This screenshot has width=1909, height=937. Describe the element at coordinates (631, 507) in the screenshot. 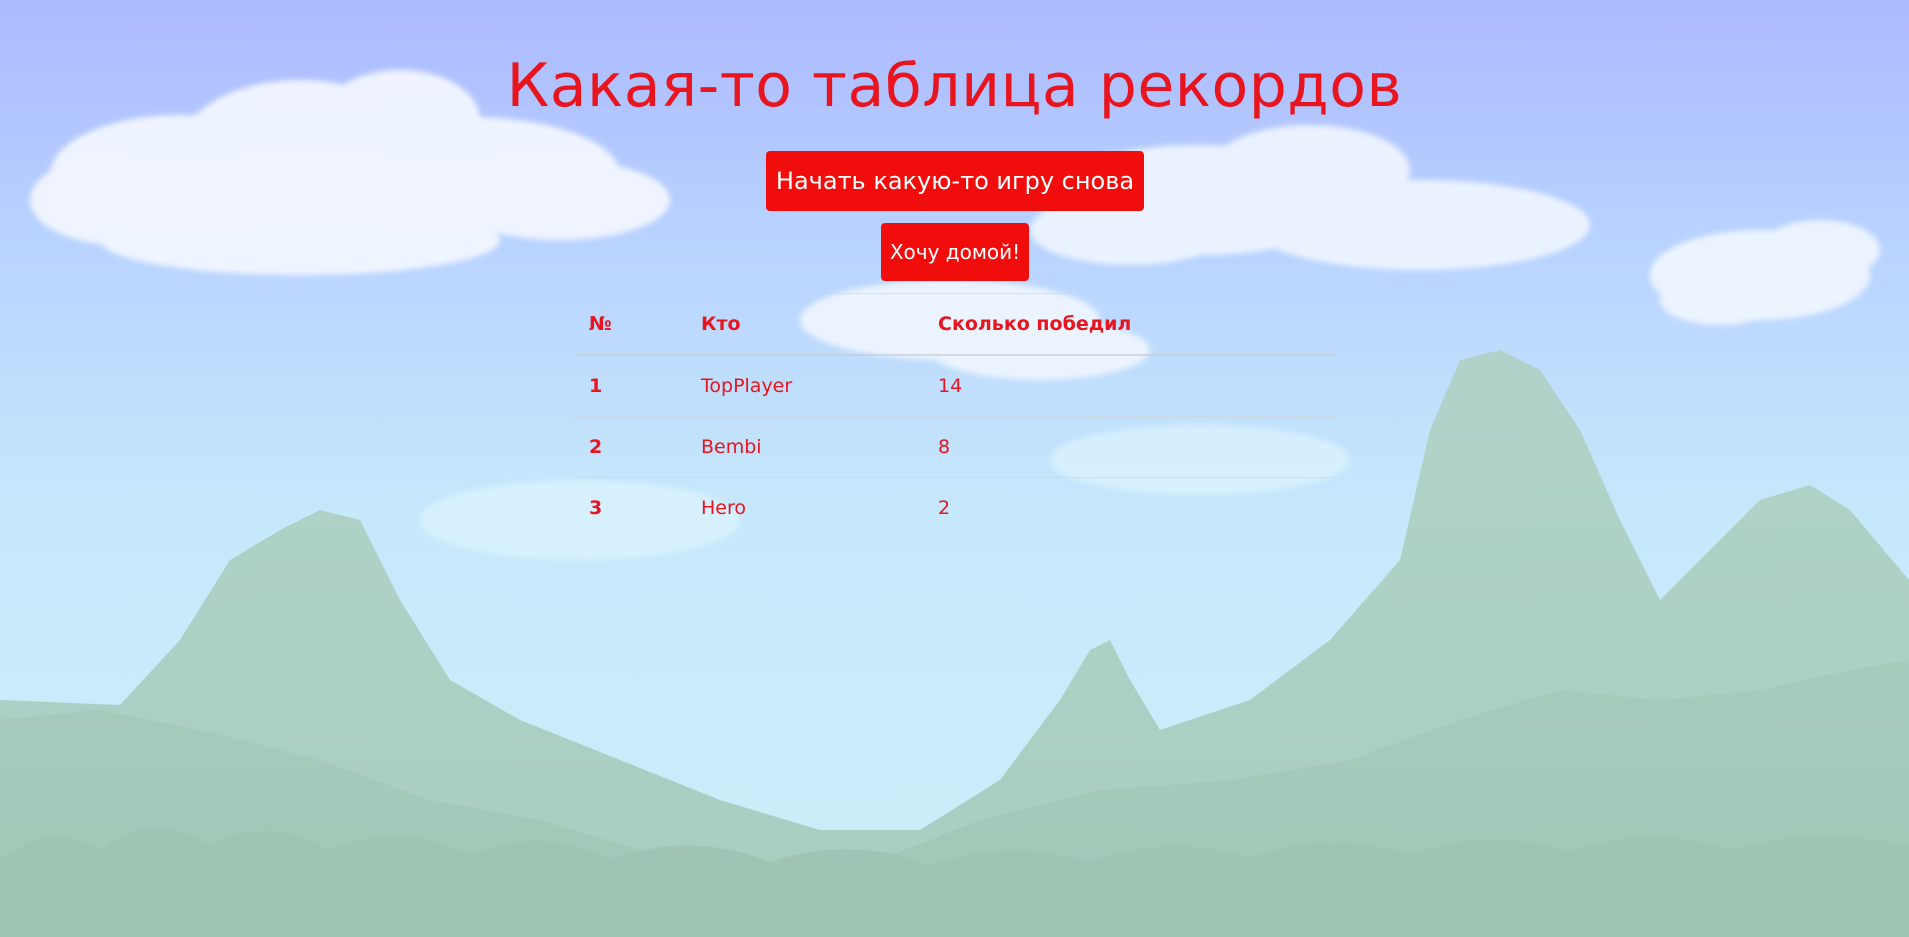

I see `rank-cell: 3` at that location.